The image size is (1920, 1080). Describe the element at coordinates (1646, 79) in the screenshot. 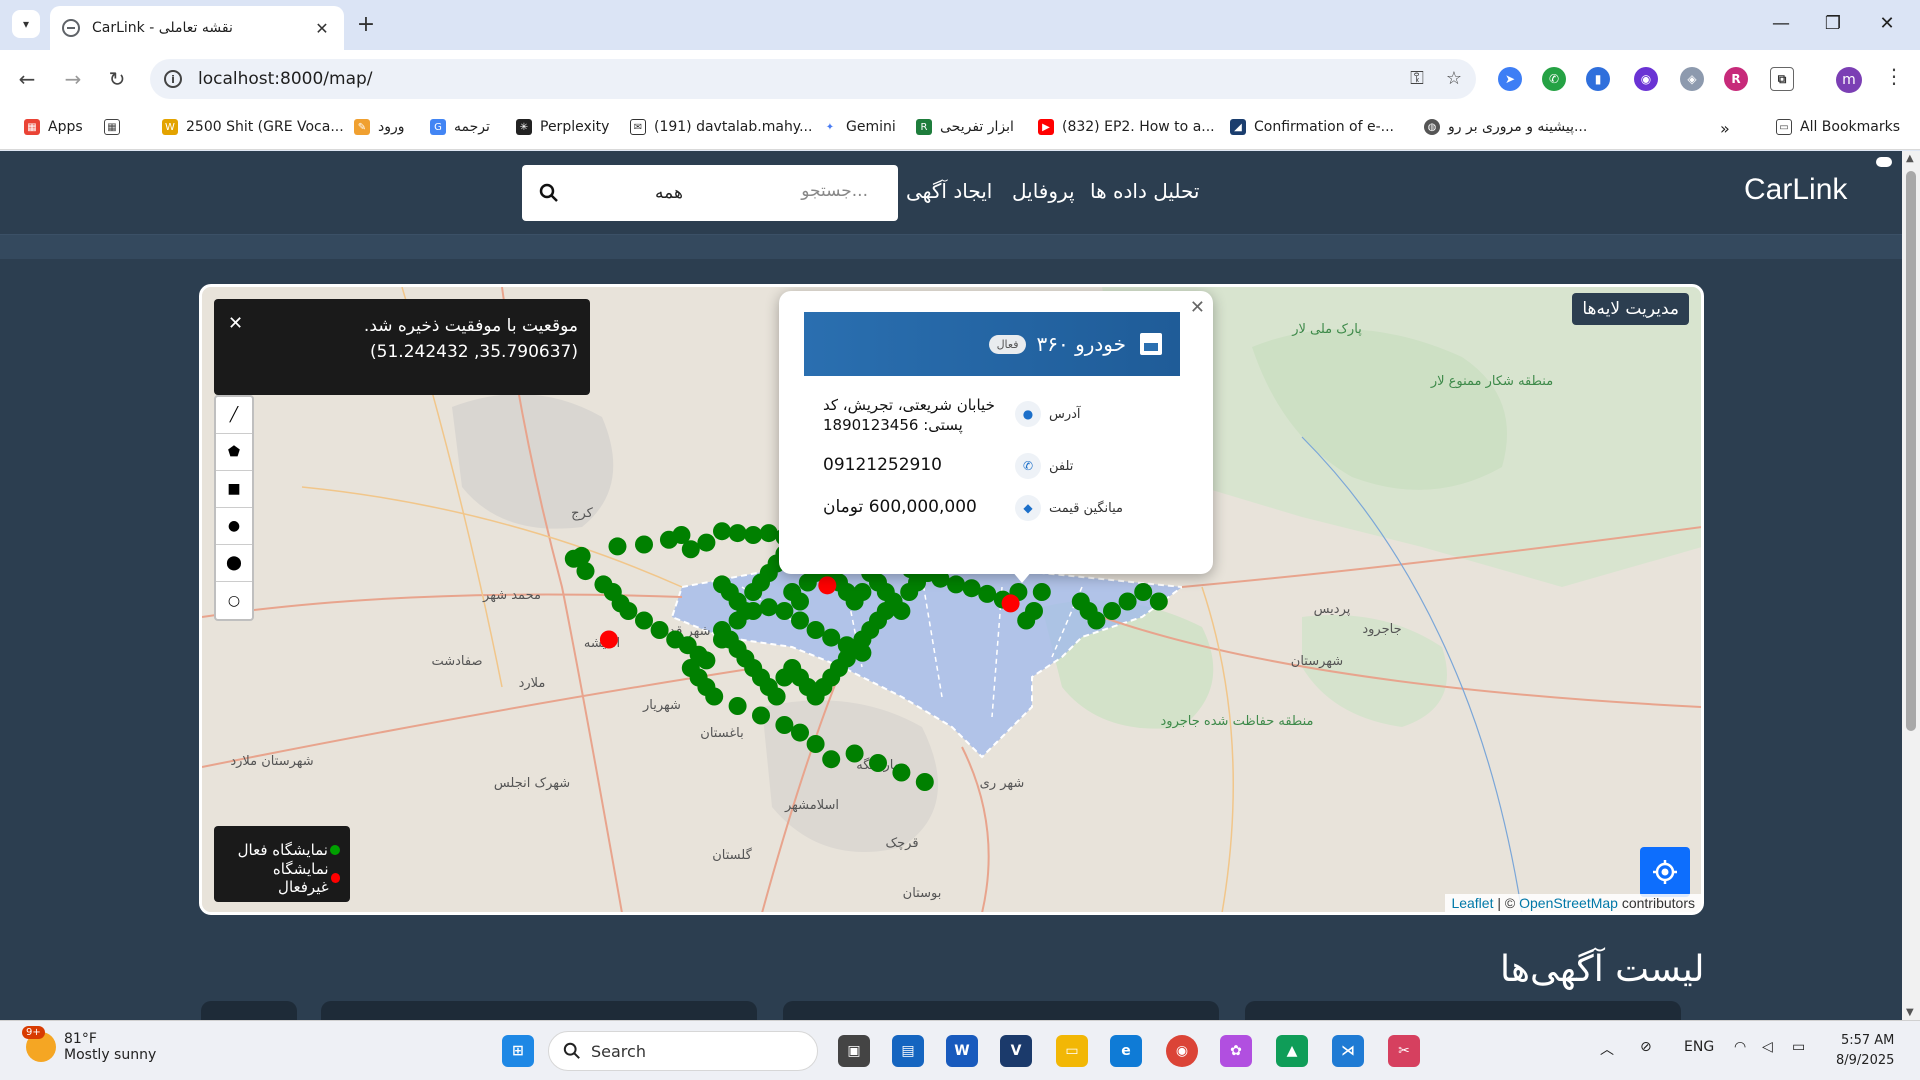

I see `extension-copilot-icon: ◉` at that location.